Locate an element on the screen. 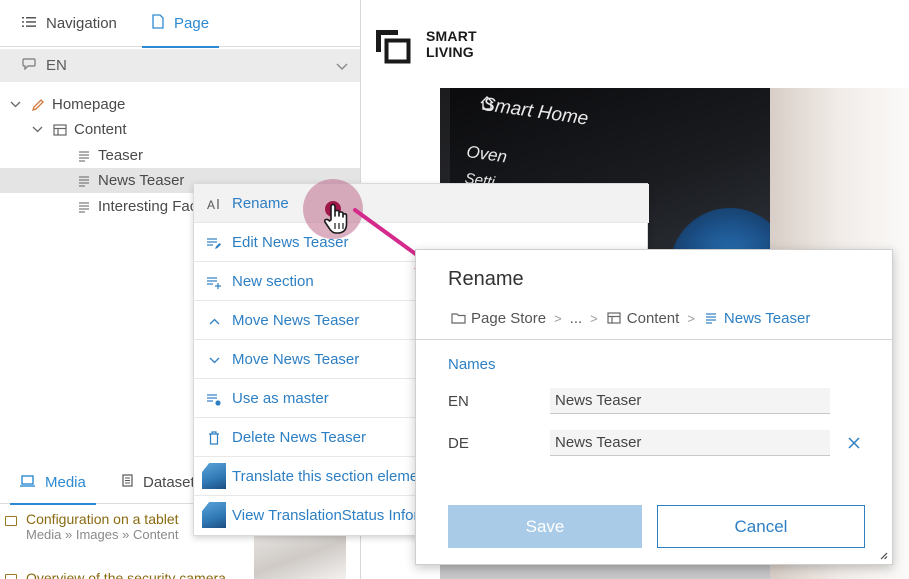  tab-media-label: Media is located at coordinates (65, 482).